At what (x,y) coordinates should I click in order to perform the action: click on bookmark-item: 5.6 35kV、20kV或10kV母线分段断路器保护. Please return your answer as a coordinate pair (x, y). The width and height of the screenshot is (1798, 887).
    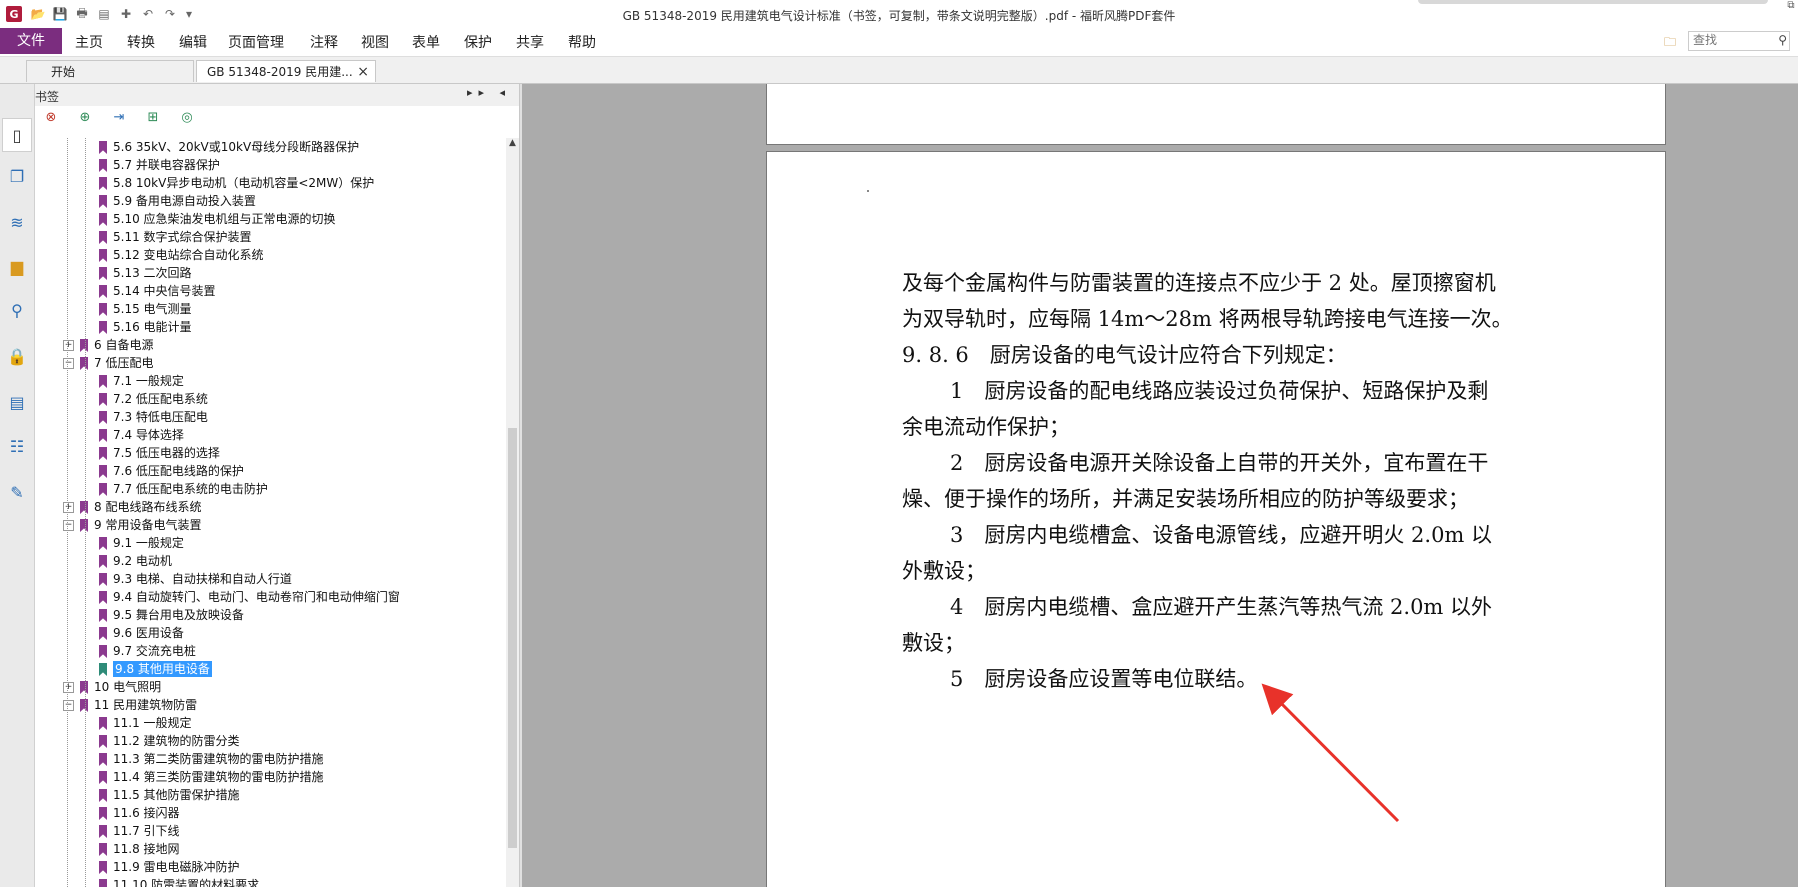
    Looking at the image, I should click on (229, 147).